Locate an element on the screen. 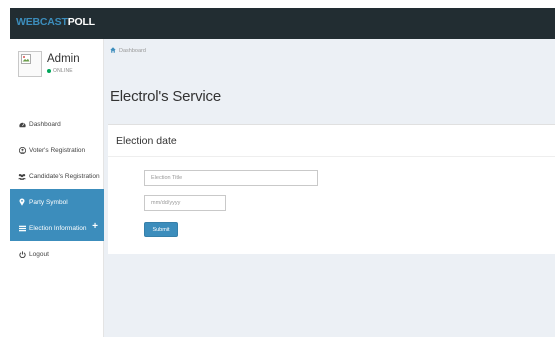 The image size is (555, 337). sidebar-item-dashboard: Dashboard is located at coordinates (57, 124).